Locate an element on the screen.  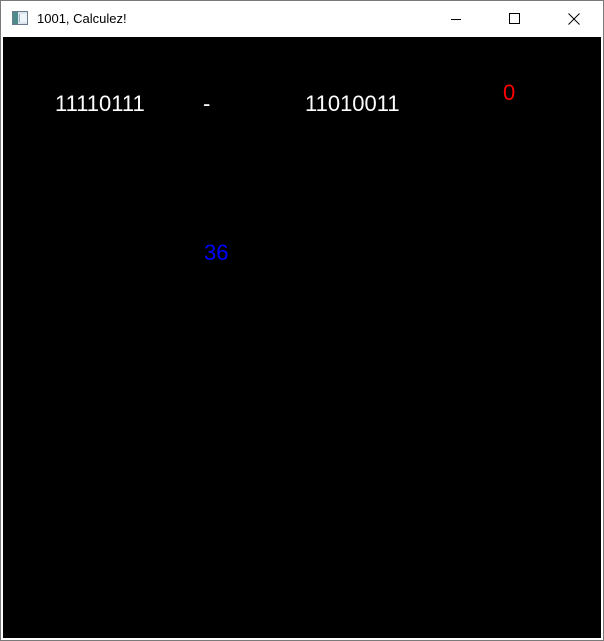
maximize-icon is located at coordinates (514, 18).